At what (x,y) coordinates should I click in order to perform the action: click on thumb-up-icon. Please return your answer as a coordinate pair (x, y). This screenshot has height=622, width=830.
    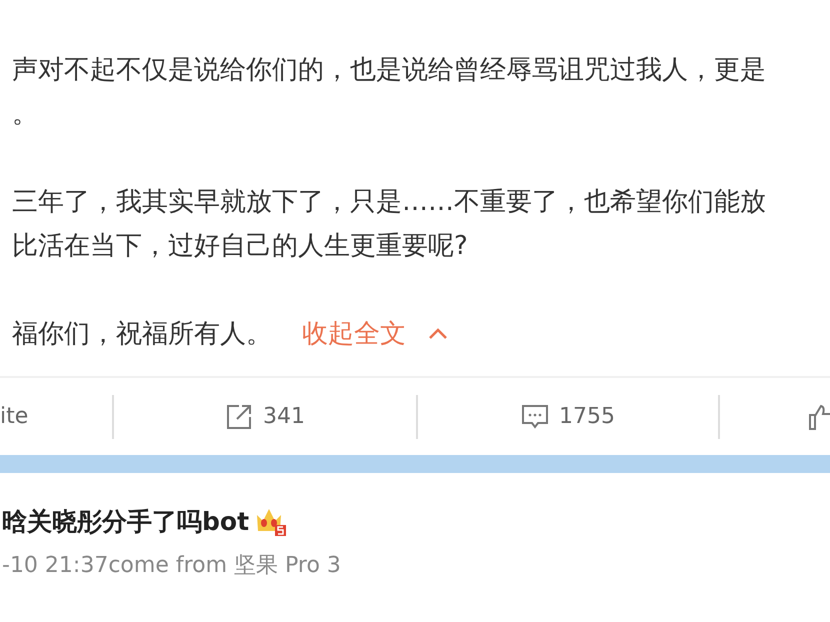
    Looking at the image, I should click on (819, 416).